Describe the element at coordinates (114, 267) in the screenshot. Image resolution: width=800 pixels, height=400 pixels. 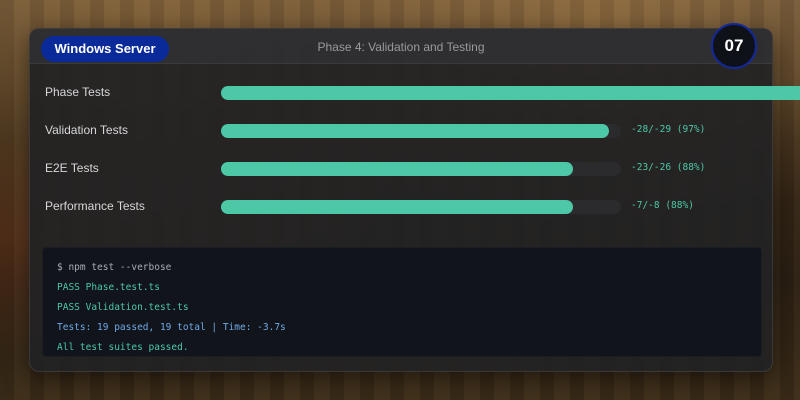
I see `terminal-command: $ npm test --verbose` at that location.